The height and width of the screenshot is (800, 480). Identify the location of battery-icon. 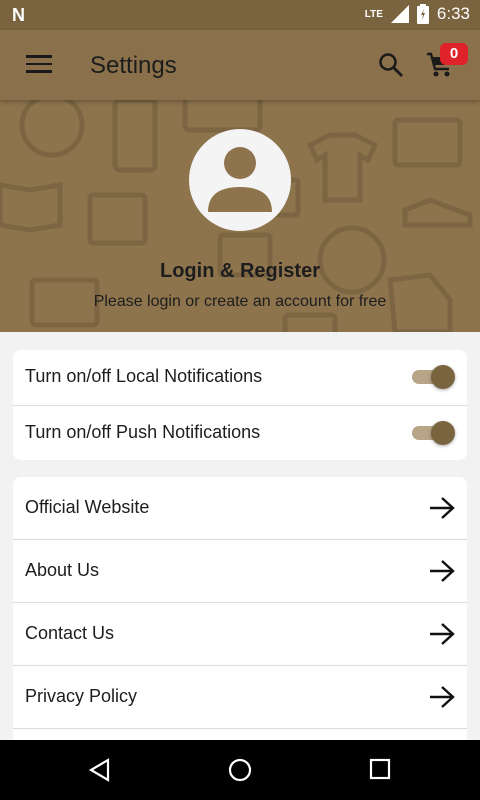
(422, 14).